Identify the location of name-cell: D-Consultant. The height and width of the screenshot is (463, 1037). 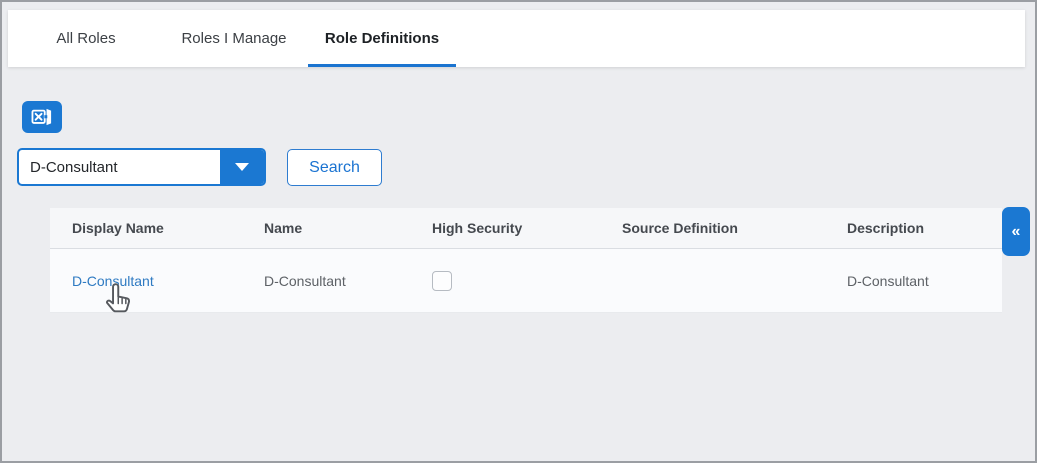
(305, 280).